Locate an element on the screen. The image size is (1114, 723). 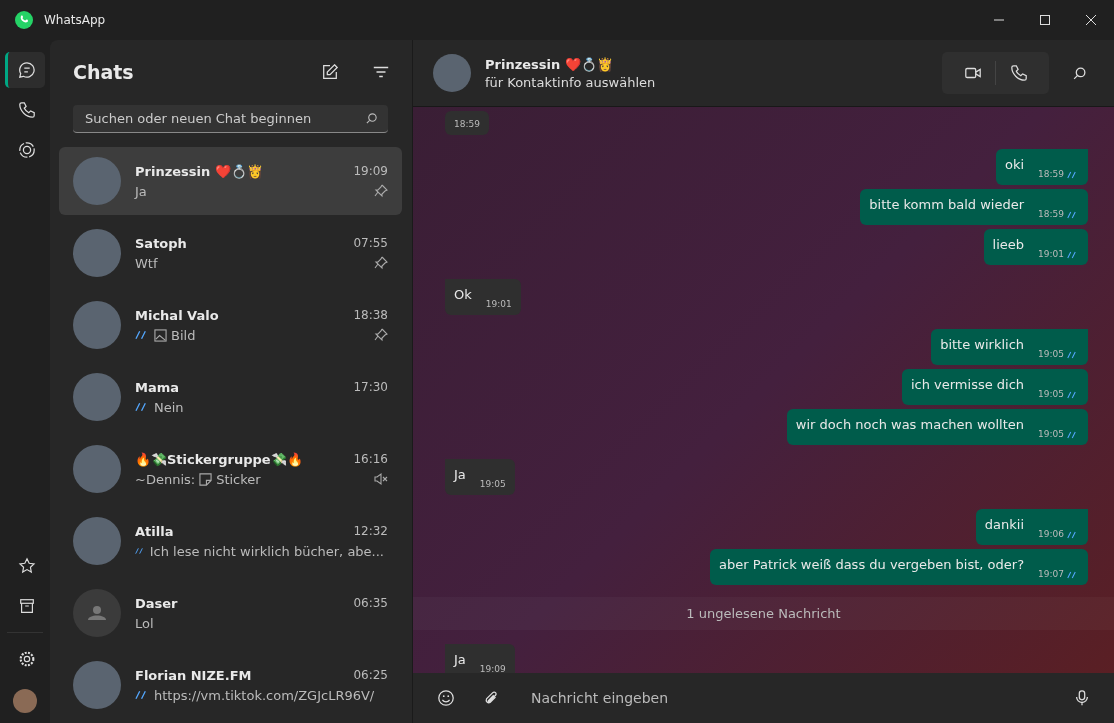
unread-divider-label: 1 ungelesene Nachricht is located at coordinates (763, 613).